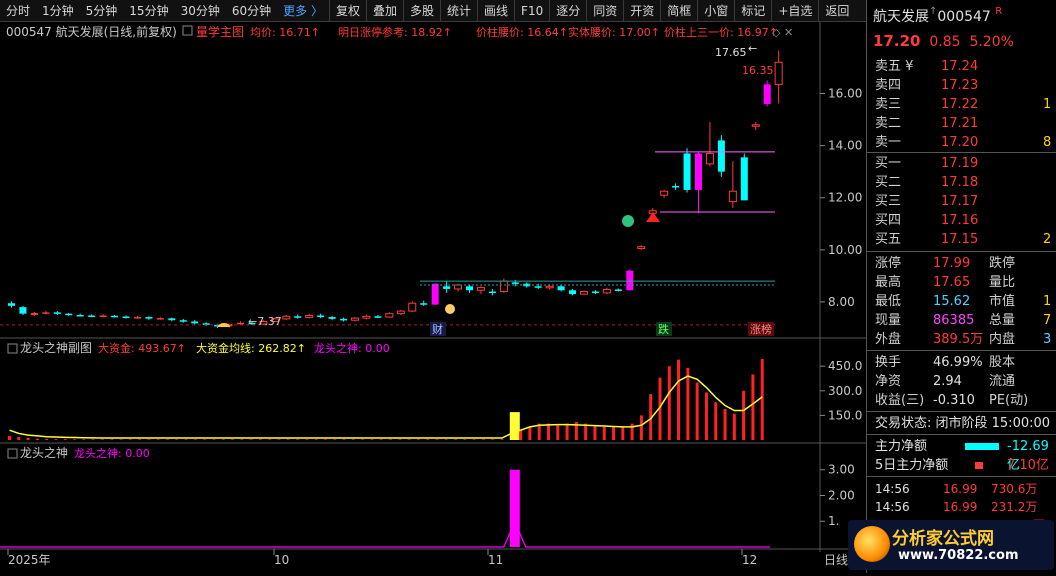  What do you see at coordinates (961, 67) in the screenshot?
I see `ask-row: 卖五 ¥ 17.24` at bounding box center [961, 67].